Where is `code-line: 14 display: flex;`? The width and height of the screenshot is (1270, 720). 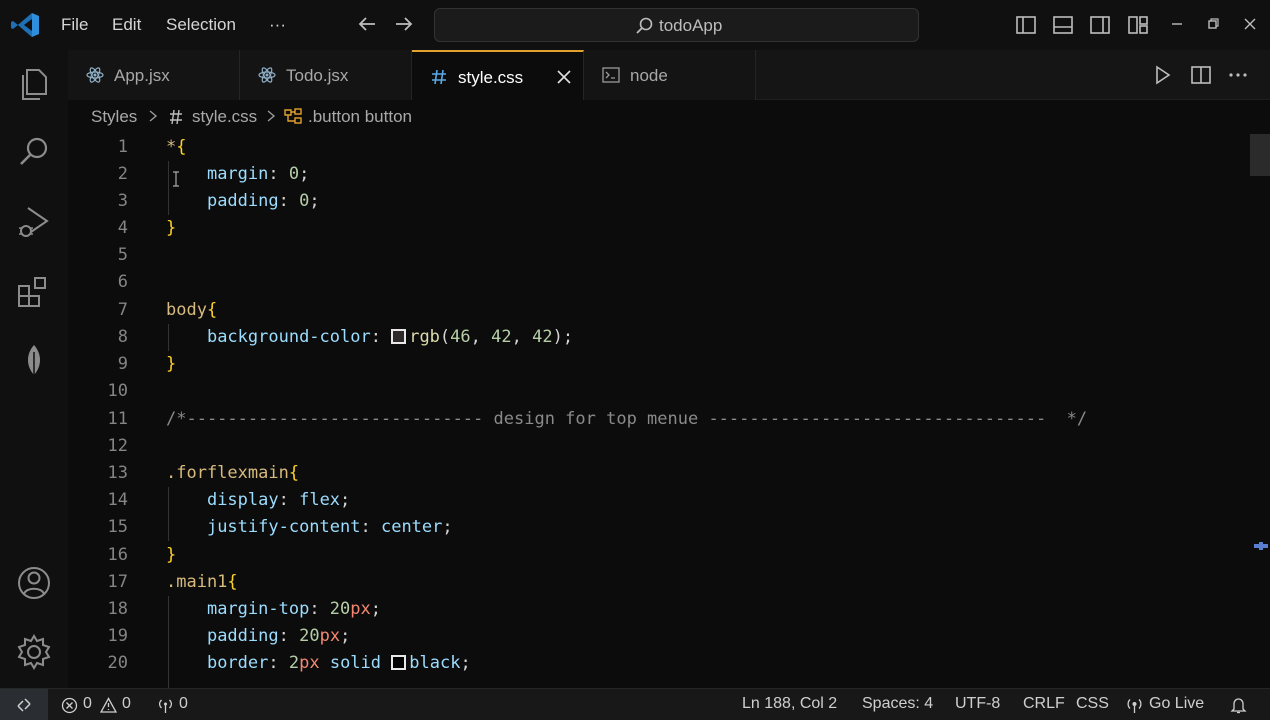
code-line: 14 display: flex; is located at coordinates (669, 500).